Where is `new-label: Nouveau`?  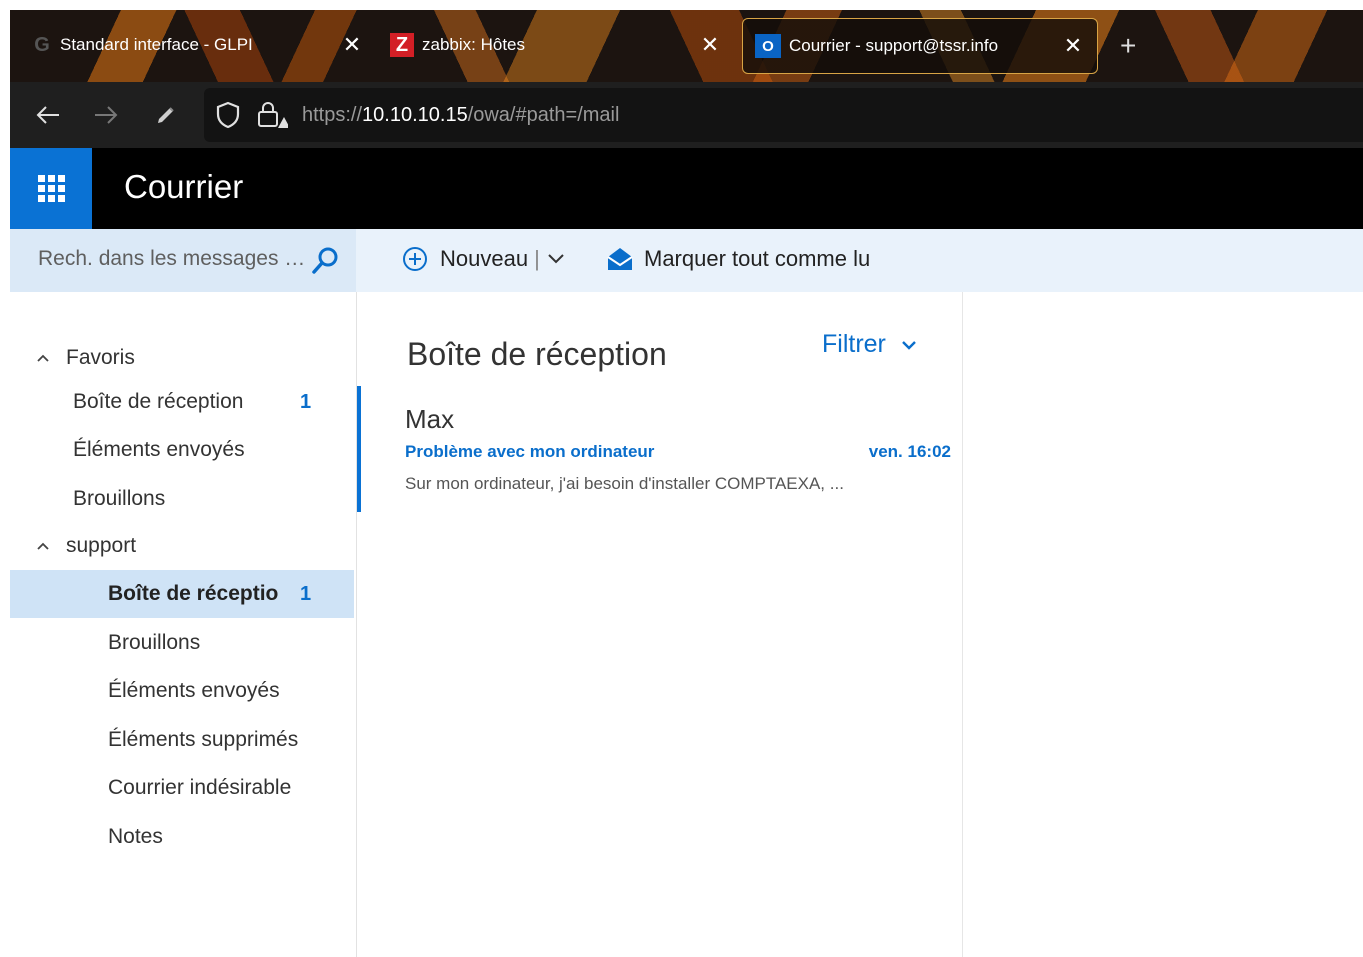
new-label: Nouveau is located at coordinates (484, 258).